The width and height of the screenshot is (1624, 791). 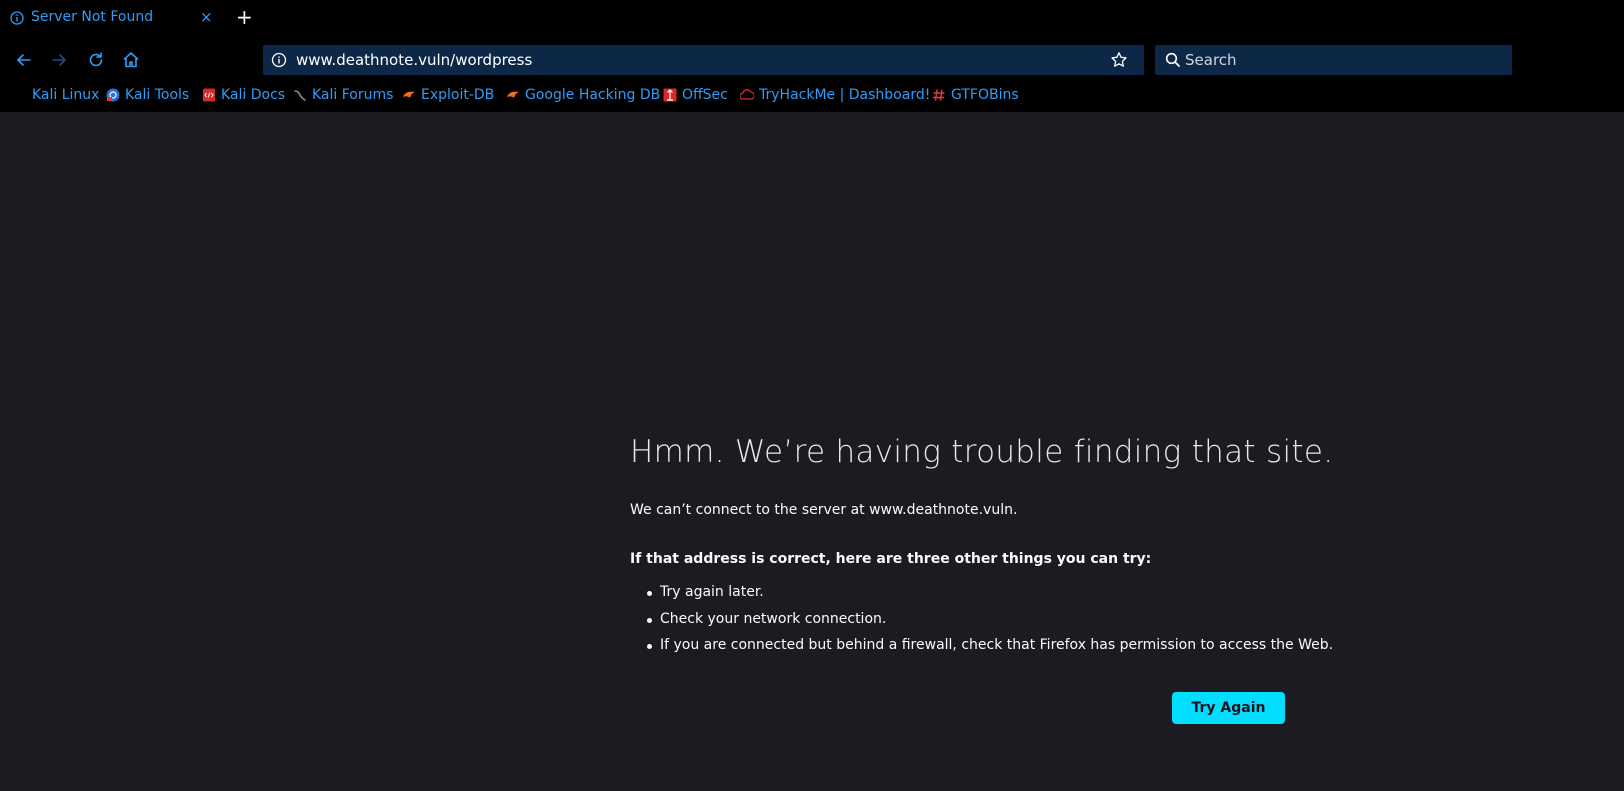 I want to click on bookmark-kali-linux: Kali Linux, so click(x=65, y=95).